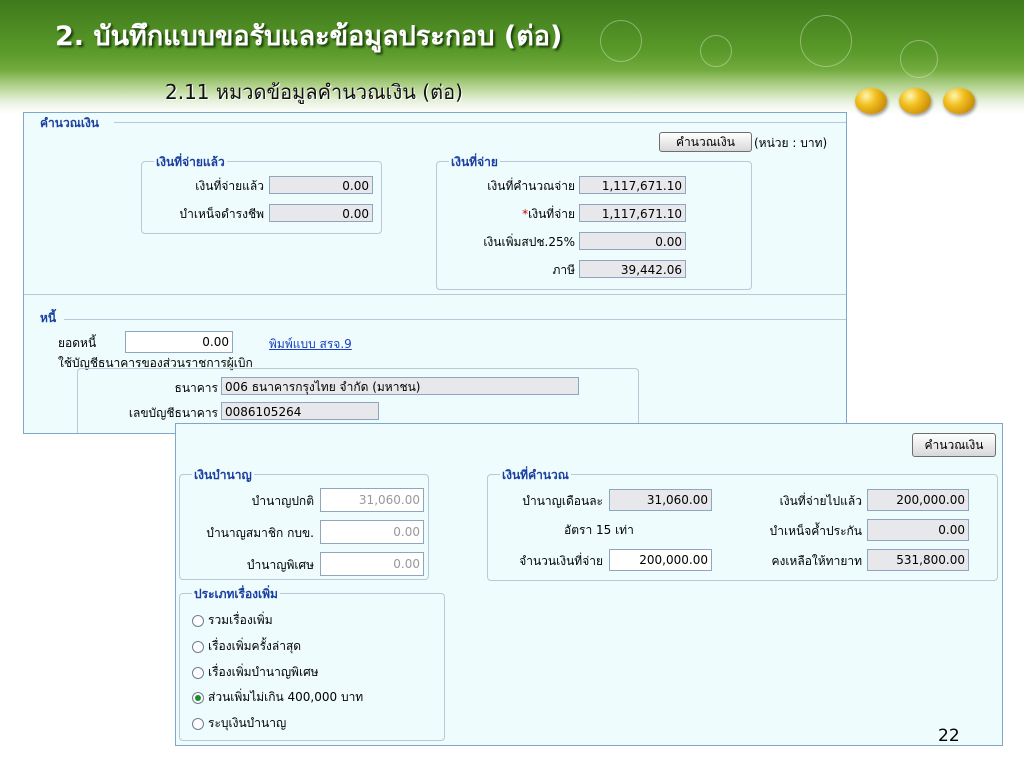  Describe the element at coordinates (236, 594) in the screenshot. I see `addition-type-legend: ประเภทเรื่องเพิ่ม` at that location.